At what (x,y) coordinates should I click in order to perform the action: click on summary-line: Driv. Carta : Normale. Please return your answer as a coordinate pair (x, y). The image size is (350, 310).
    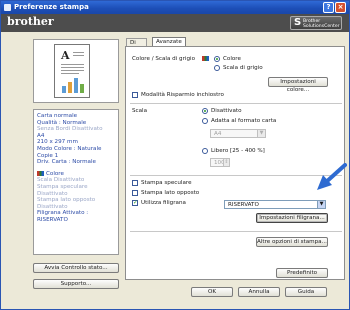
    Looking at the image, I should click on (66, 162).